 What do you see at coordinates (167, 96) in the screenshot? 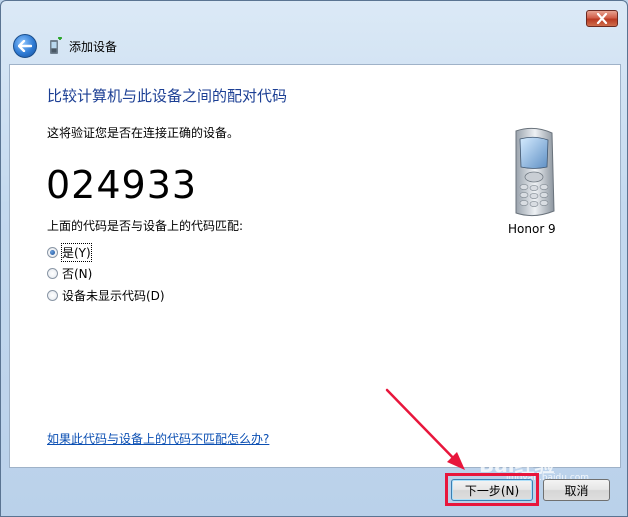
I see `page-heading: 比较计算机与此设备之间的配对代码` at bounding box center [167, 96].